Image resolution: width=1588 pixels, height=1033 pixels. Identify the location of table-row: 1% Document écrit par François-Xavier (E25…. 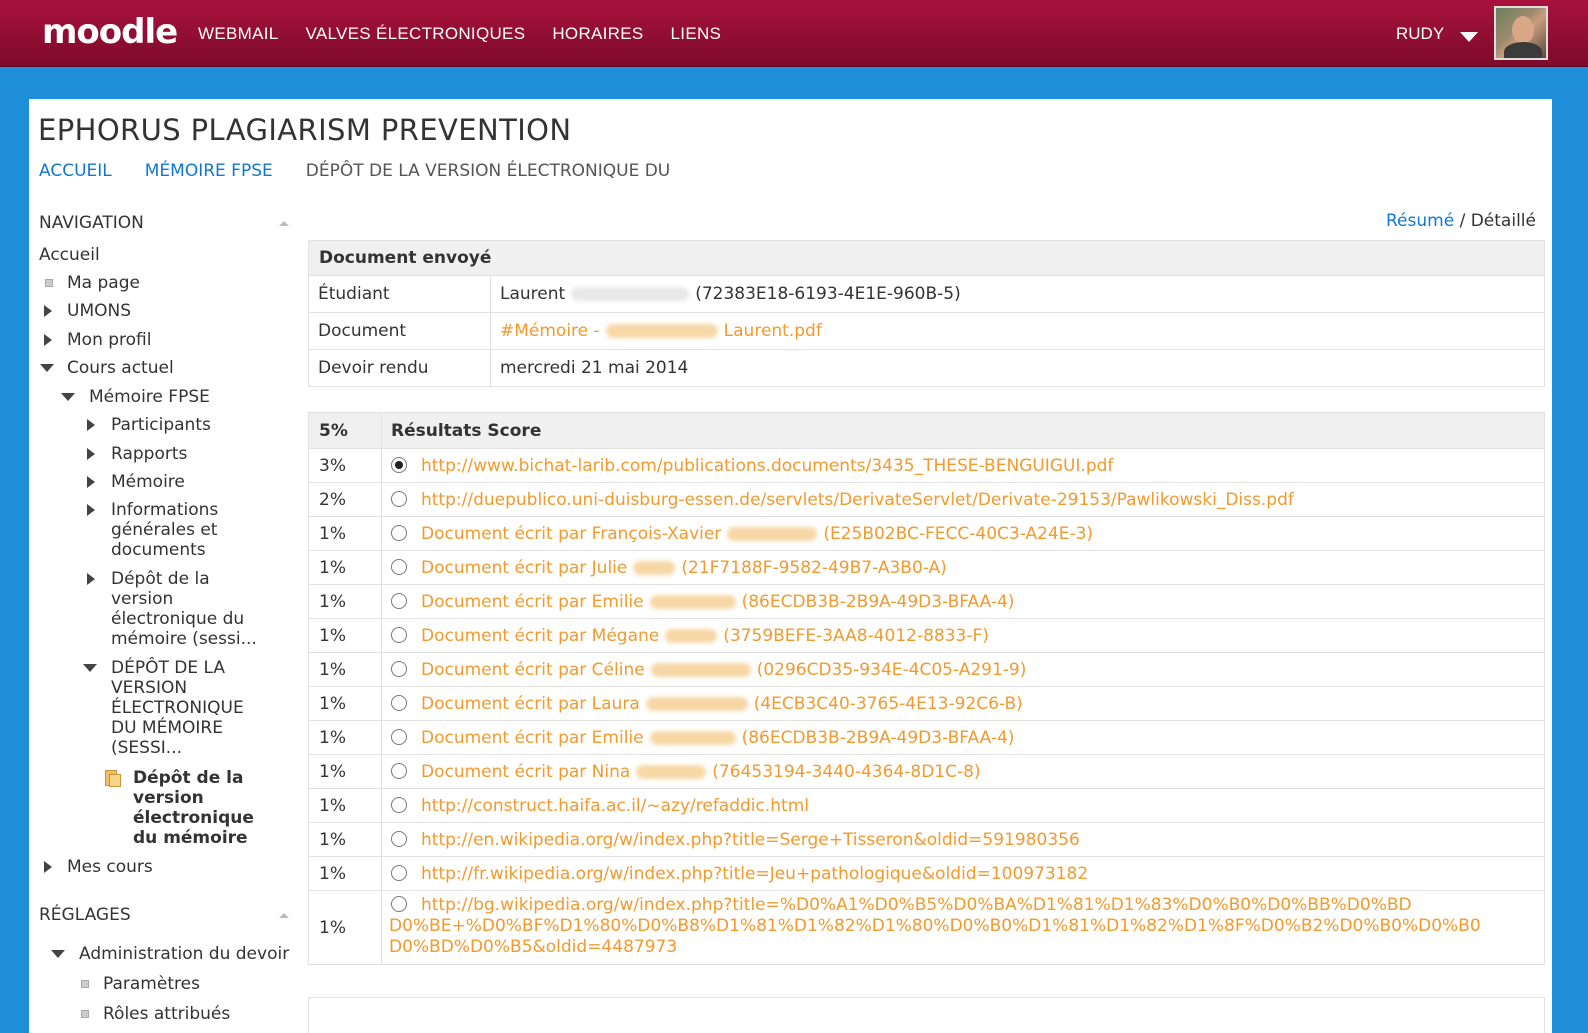
(926, 533).